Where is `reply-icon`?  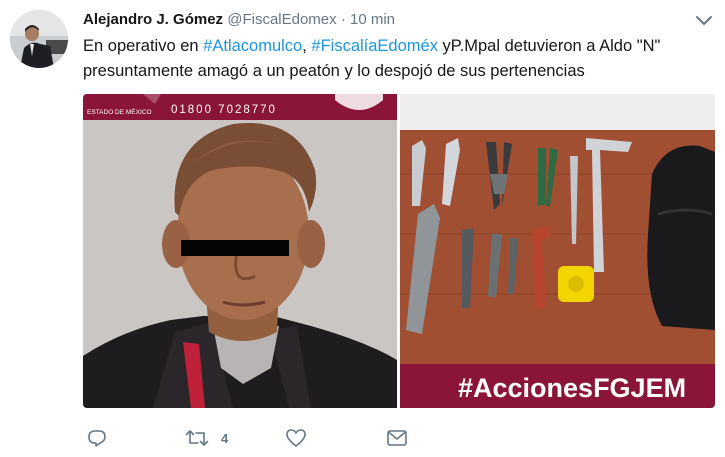
reply-icon is located at coordinates (97, 438).